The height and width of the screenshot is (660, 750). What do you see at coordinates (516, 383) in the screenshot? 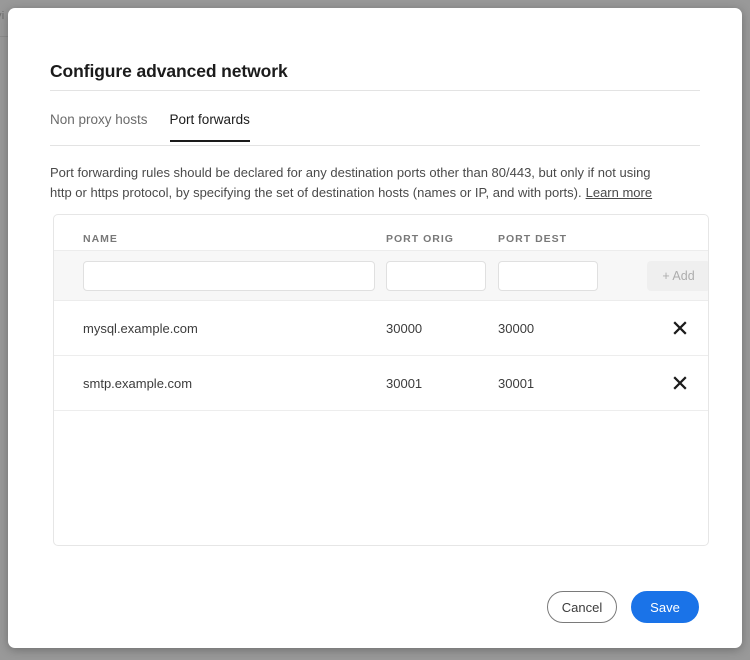
I see `rule-port-dest: 30001` at bounding box center [516, 383].